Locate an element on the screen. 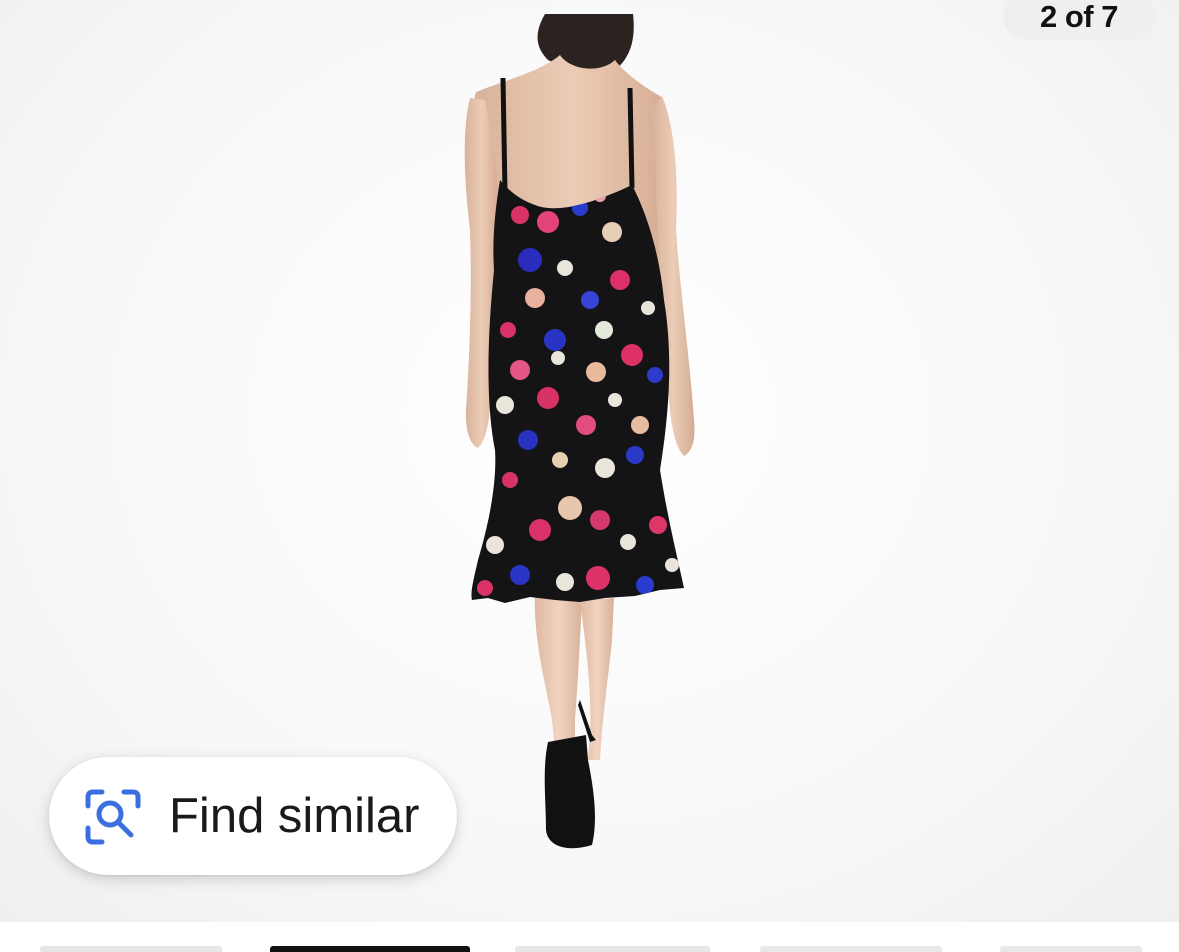 This screenshot has height=952, width=1179. image-counter: 2 of 7 is located at coordinates (1079, 20).